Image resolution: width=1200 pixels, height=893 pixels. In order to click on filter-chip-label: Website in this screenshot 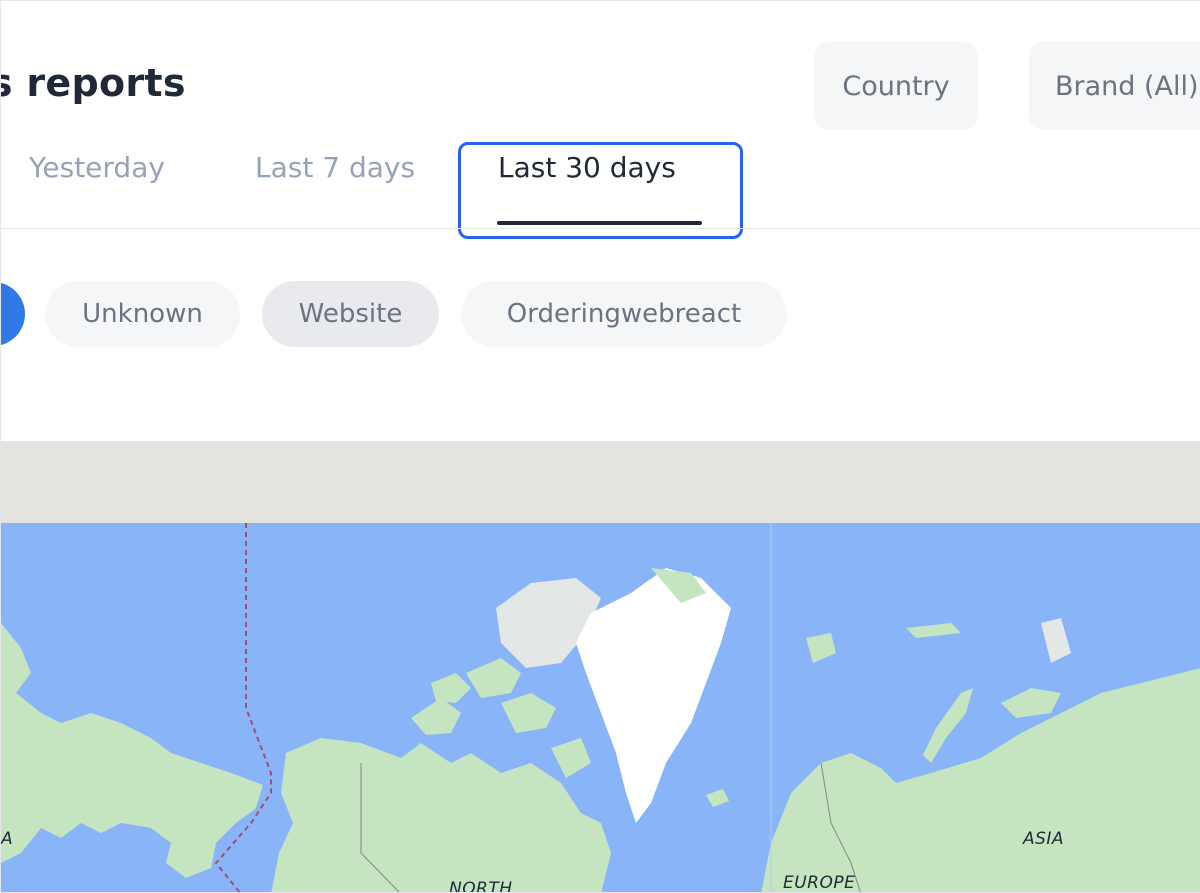, I will do `click(350, 314)`.